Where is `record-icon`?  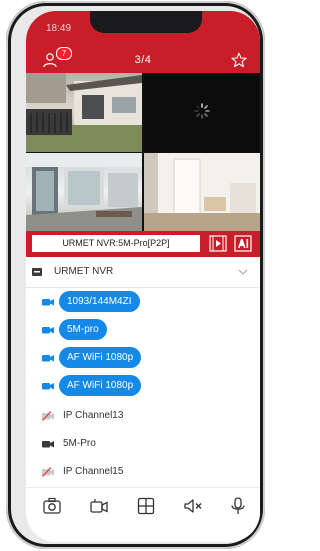
record-icon is located at coordinates (99, 506).